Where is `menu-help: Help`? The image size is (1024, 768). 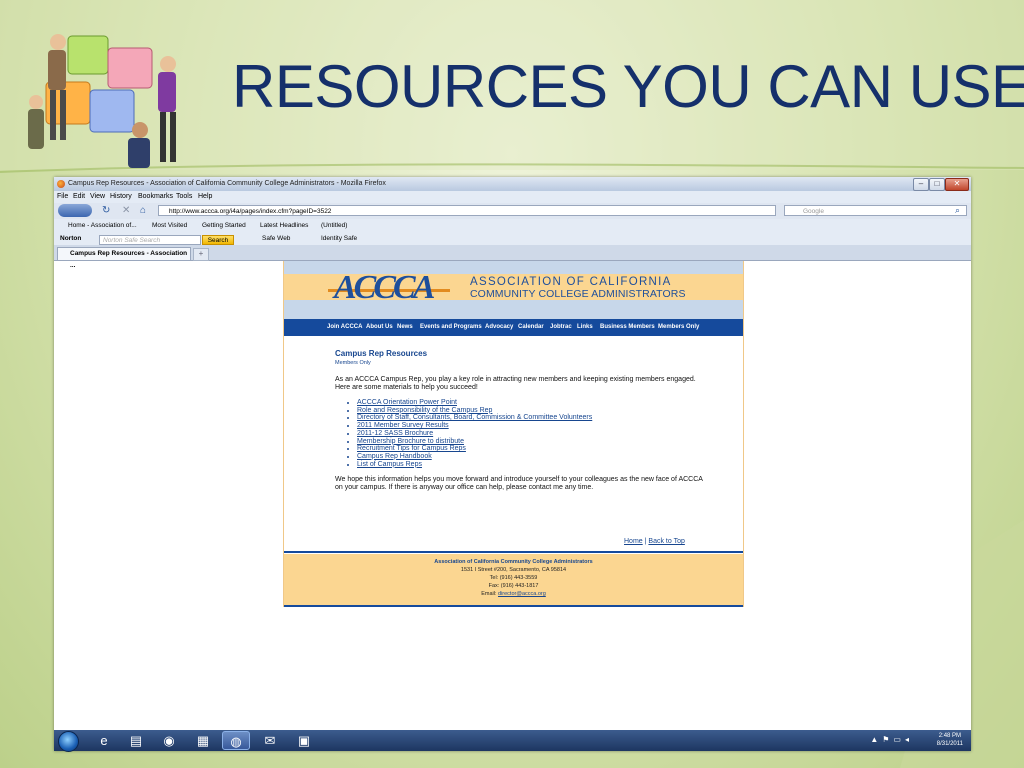 menu-help: Help is located at coordinates (205, 196).